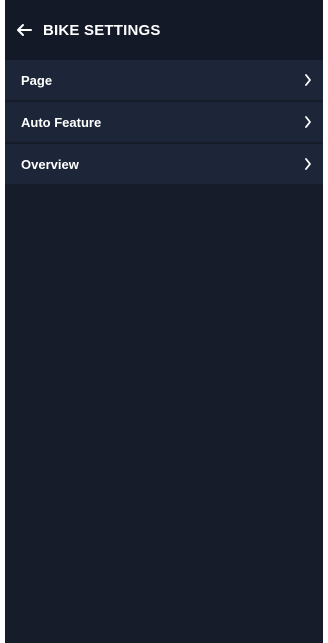  I want to click on menu-item-label: Overview, so click(50, 164).